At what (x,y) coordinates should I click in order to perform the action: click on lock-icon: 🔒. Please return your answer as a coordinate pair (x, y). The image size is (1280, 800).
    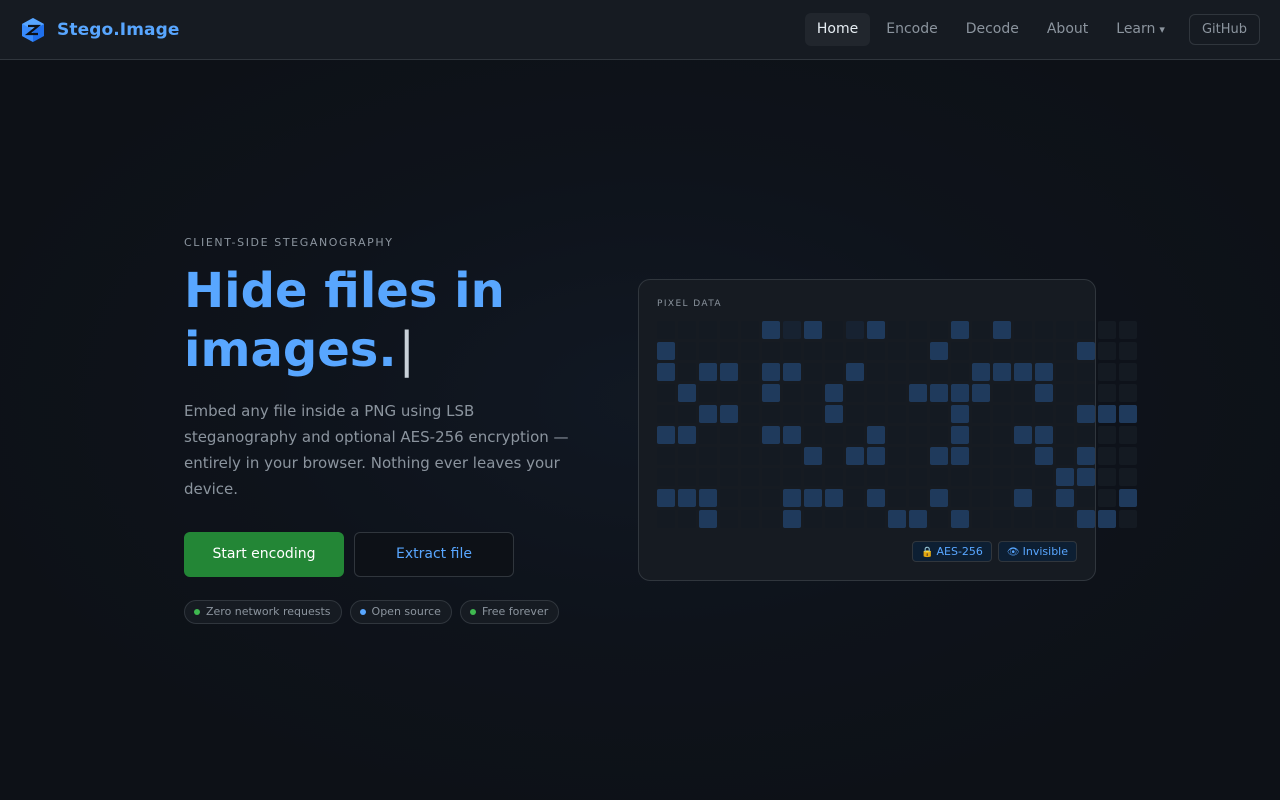
    Looking at the image, I should click on (927, 552).